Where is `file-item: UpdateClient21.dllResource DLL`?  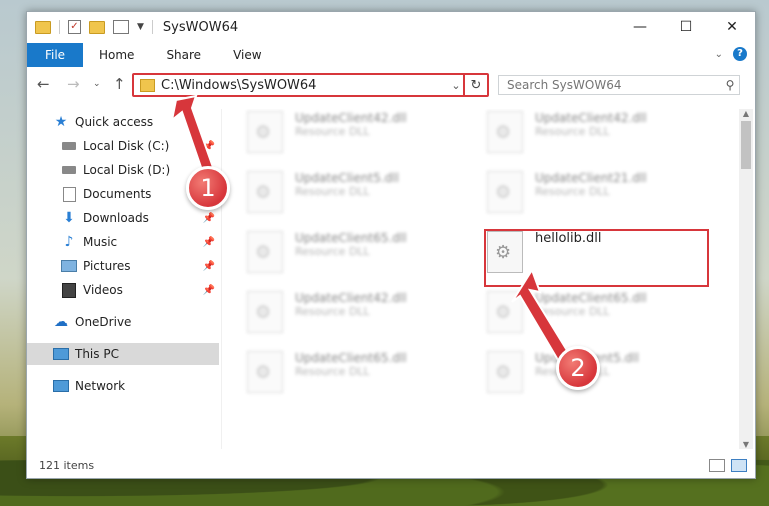
file-item: UpdateClient21.dllResource DLL is located at coordinates (597, 197).